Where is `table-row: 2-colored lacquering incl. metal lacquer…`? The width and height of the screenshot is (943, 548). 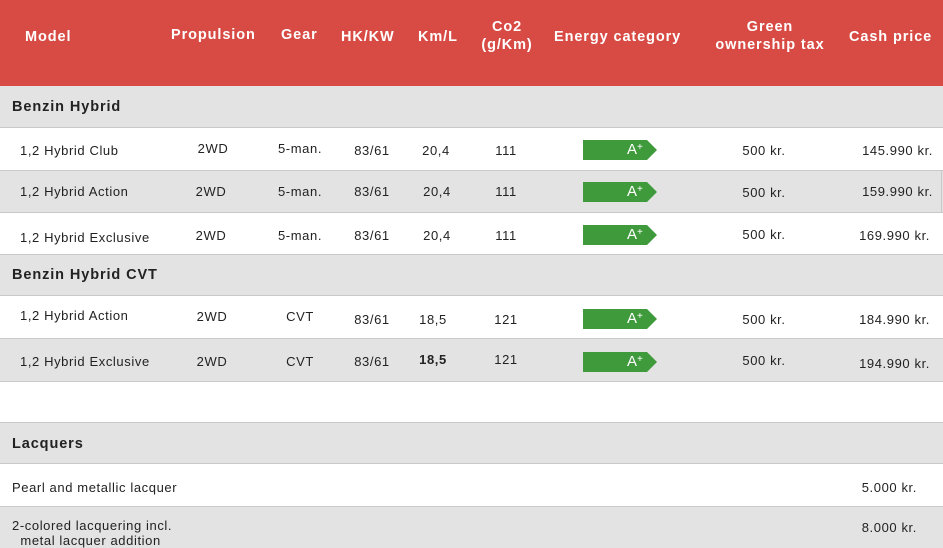
table-row: 2-colored lacquering incl. metal lacquer… is located at coordinates (471, 527).